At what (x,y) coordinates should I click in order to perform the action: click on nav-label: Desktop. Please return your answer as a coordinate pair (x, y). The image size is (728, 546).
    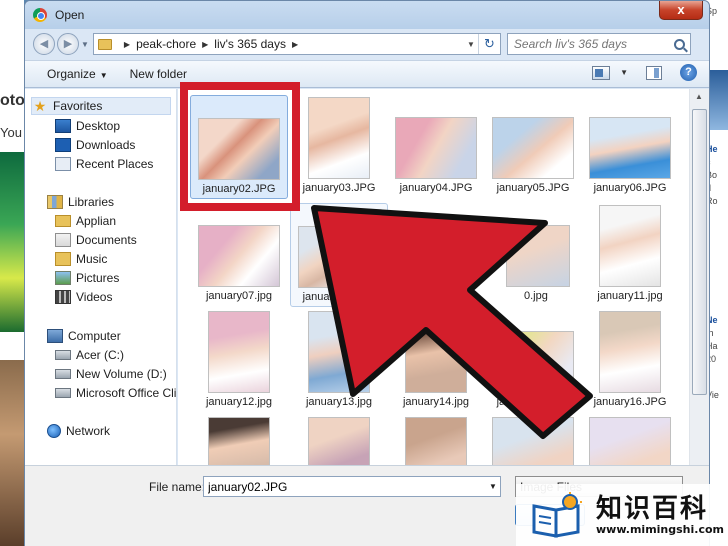
    Looking at the image, I should click on (98, 126).